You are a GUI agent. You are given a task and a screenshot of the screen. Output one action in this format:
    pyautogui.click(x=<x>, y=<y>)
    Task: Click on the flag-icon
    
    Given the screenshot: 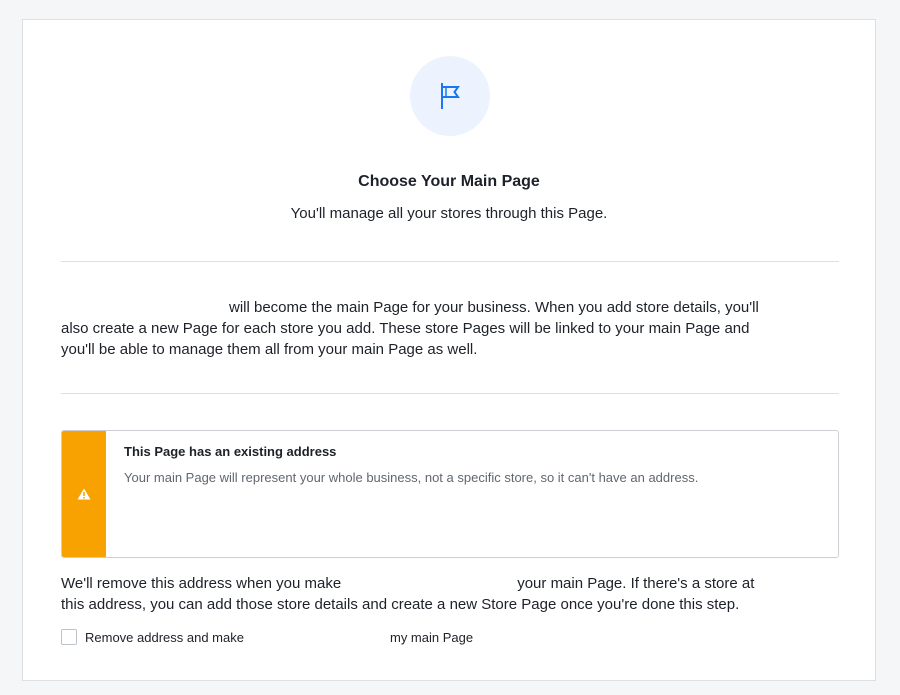 What is the action you would take?
    pyautogui.click(x=450, y=96)
    